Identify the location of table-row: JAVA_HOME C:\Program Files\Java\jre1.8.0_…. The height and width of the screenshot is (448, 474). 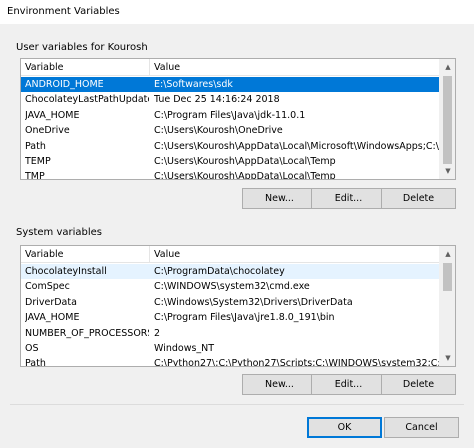
(230, 317).